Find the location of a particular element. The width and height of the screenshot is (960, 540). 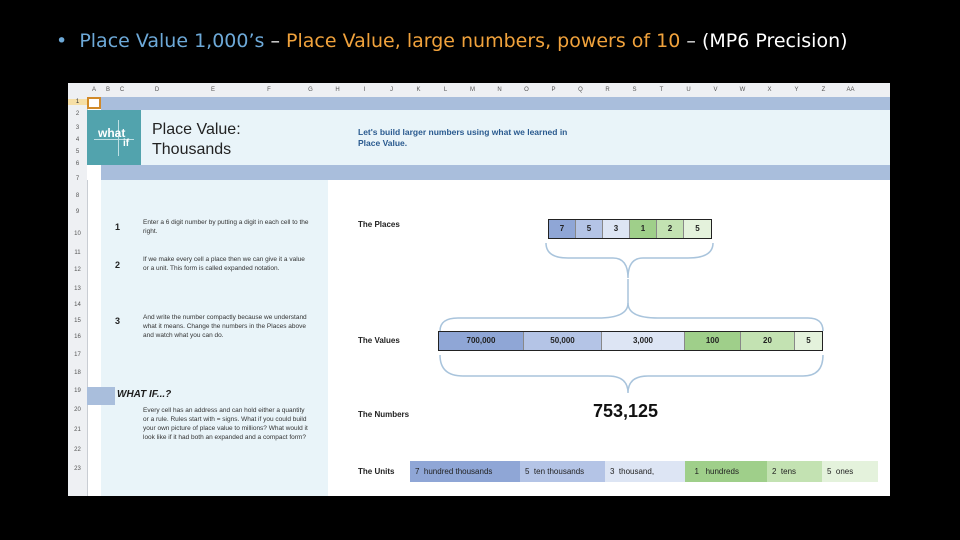

unit-cell-ones: 5 ones is located at coordinates (850, 471).